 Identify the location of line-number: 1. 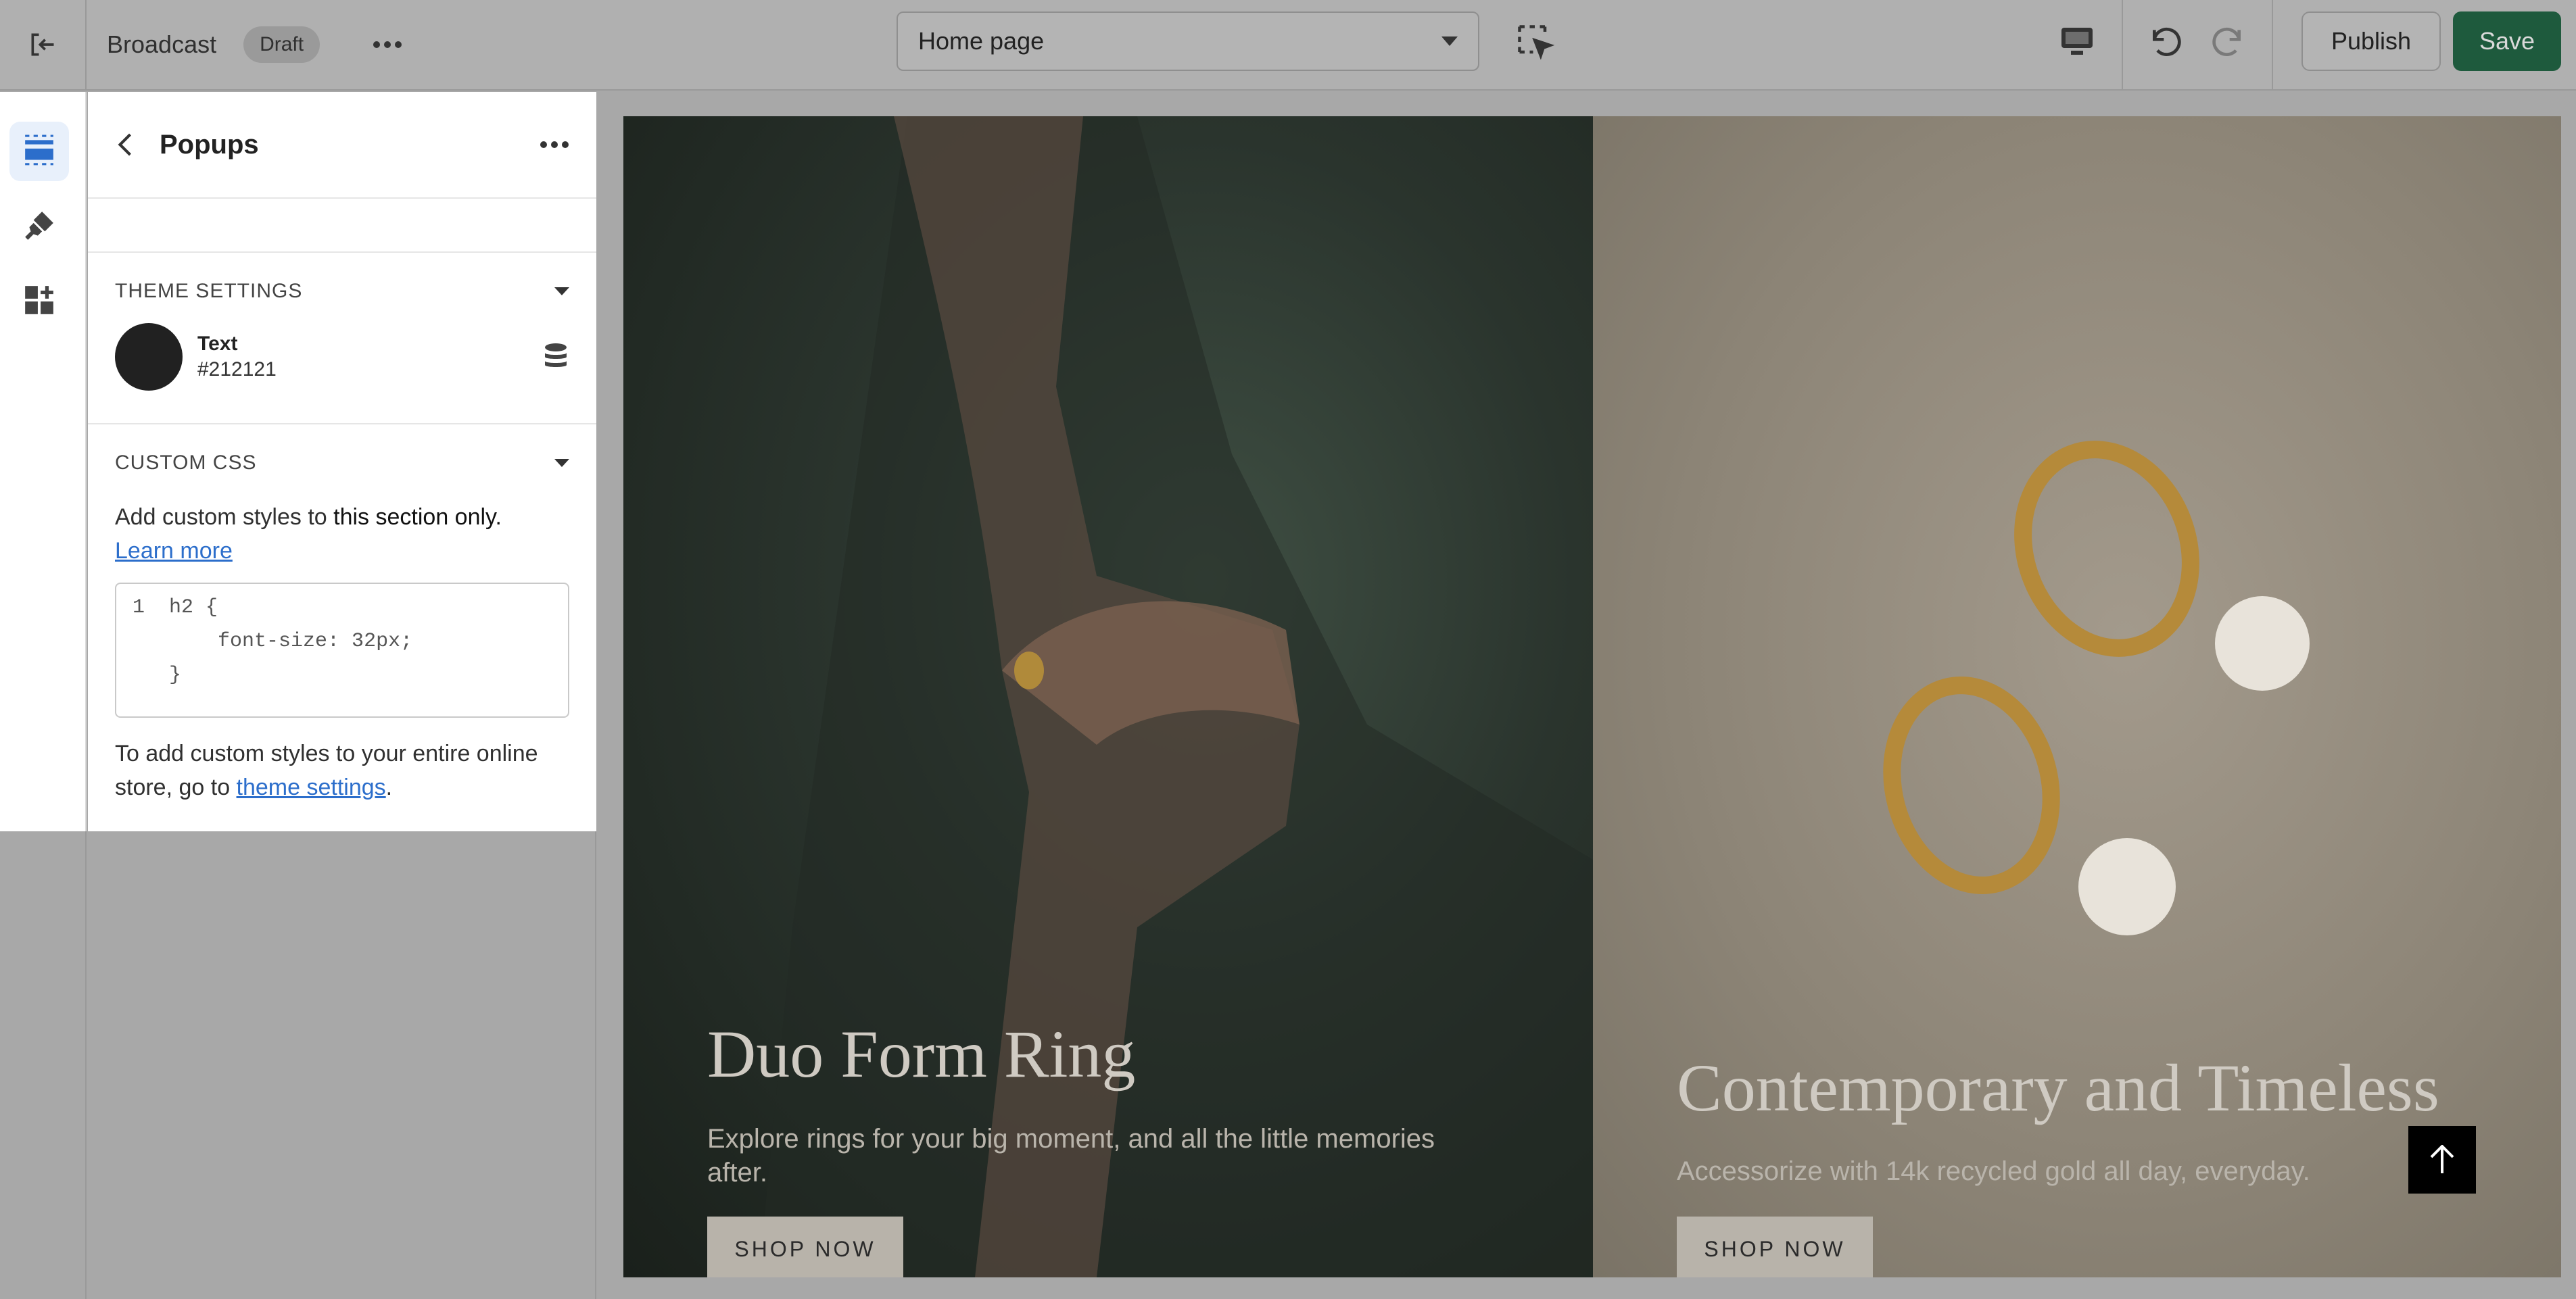
(139, 607).